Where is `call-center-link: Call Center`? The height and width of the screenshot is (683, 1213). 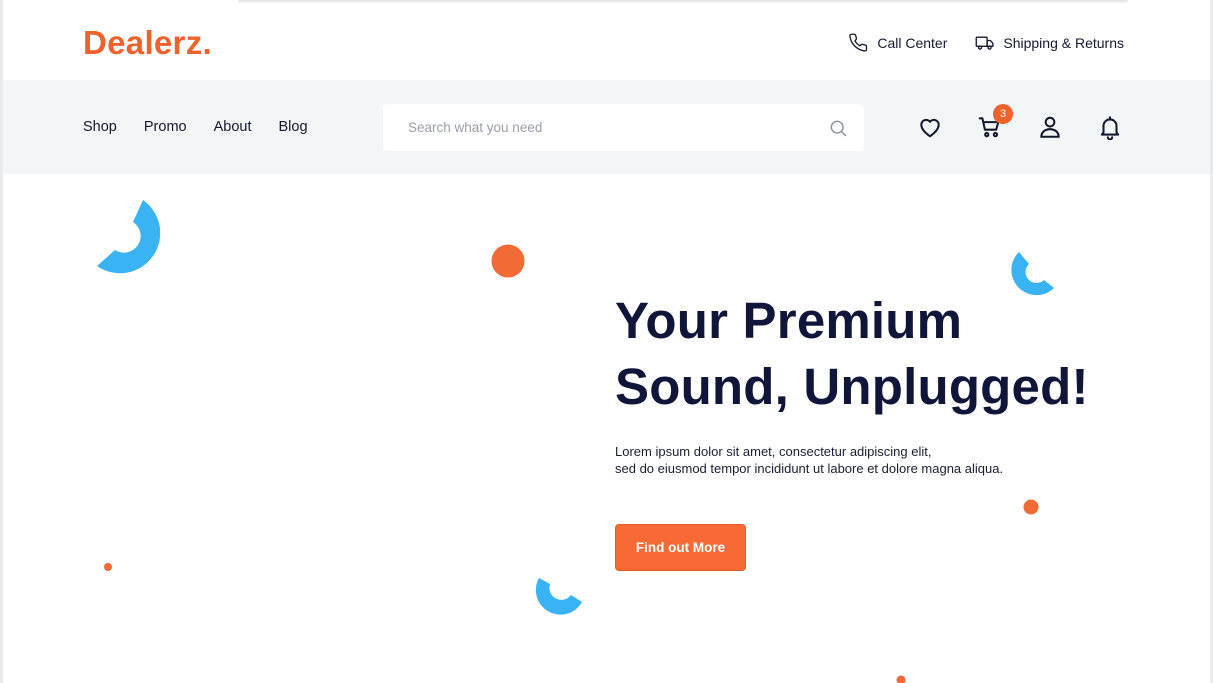
call-center-link: Call Center is located at coordinates (898, 43).